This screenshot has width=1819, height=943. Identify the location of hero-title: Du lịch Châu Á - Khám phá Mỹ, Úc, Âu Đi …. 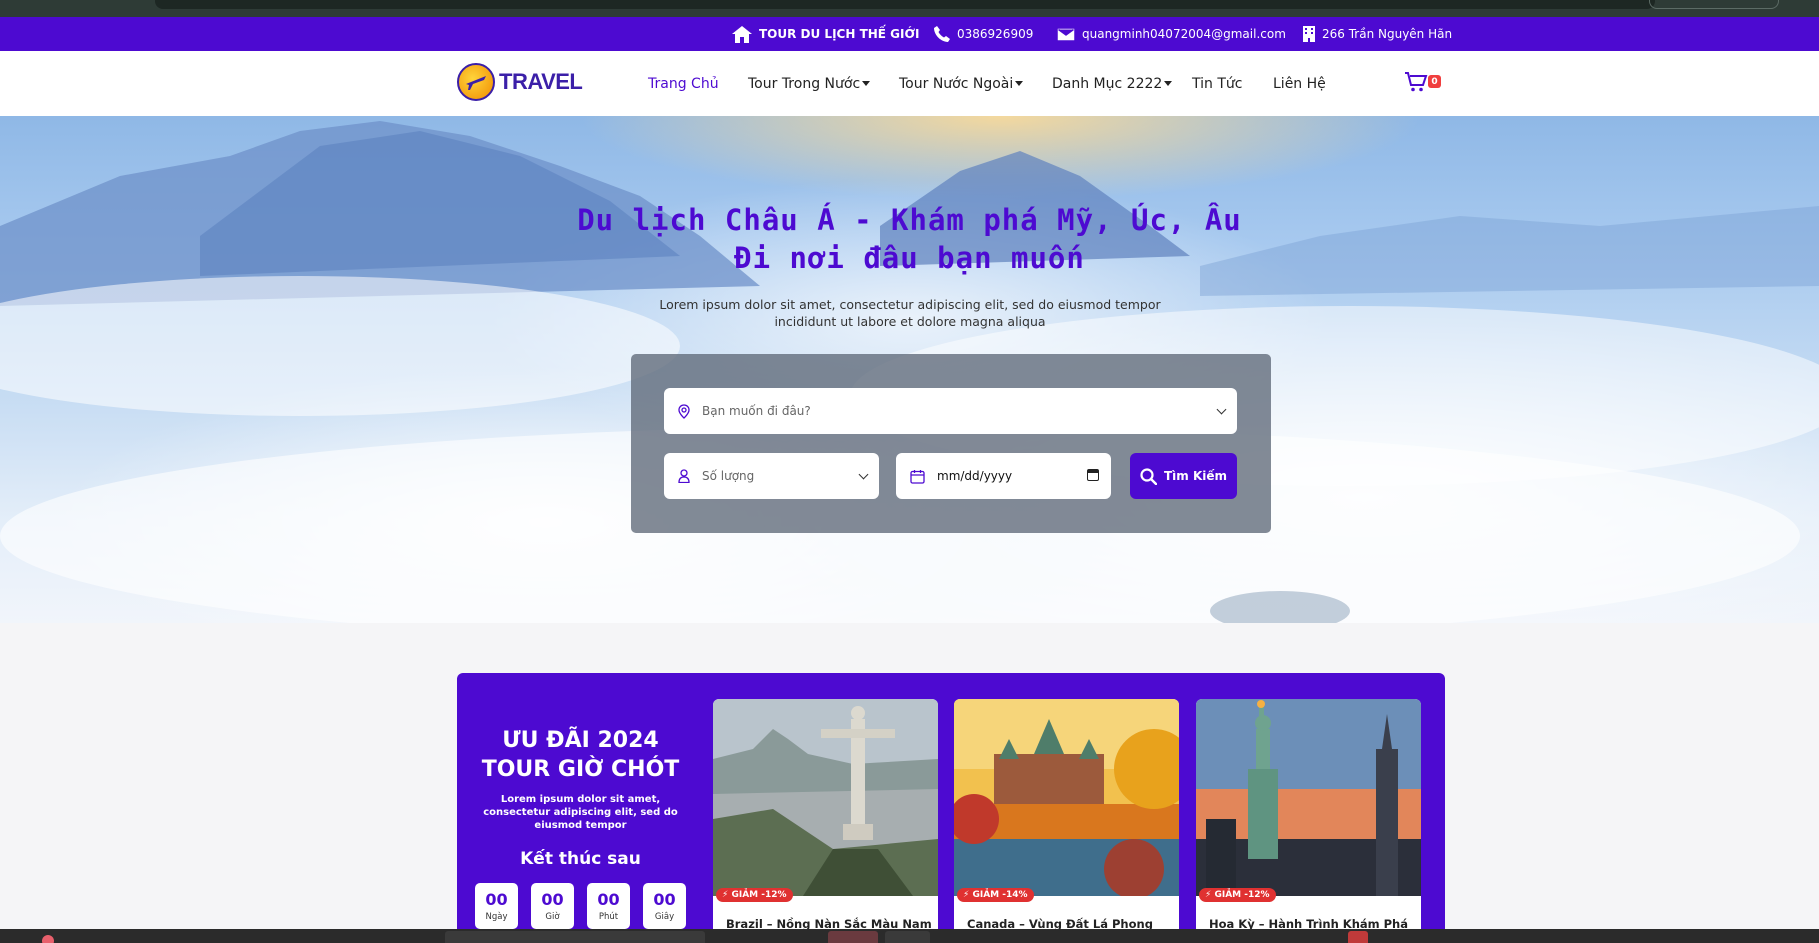
(909, 239).